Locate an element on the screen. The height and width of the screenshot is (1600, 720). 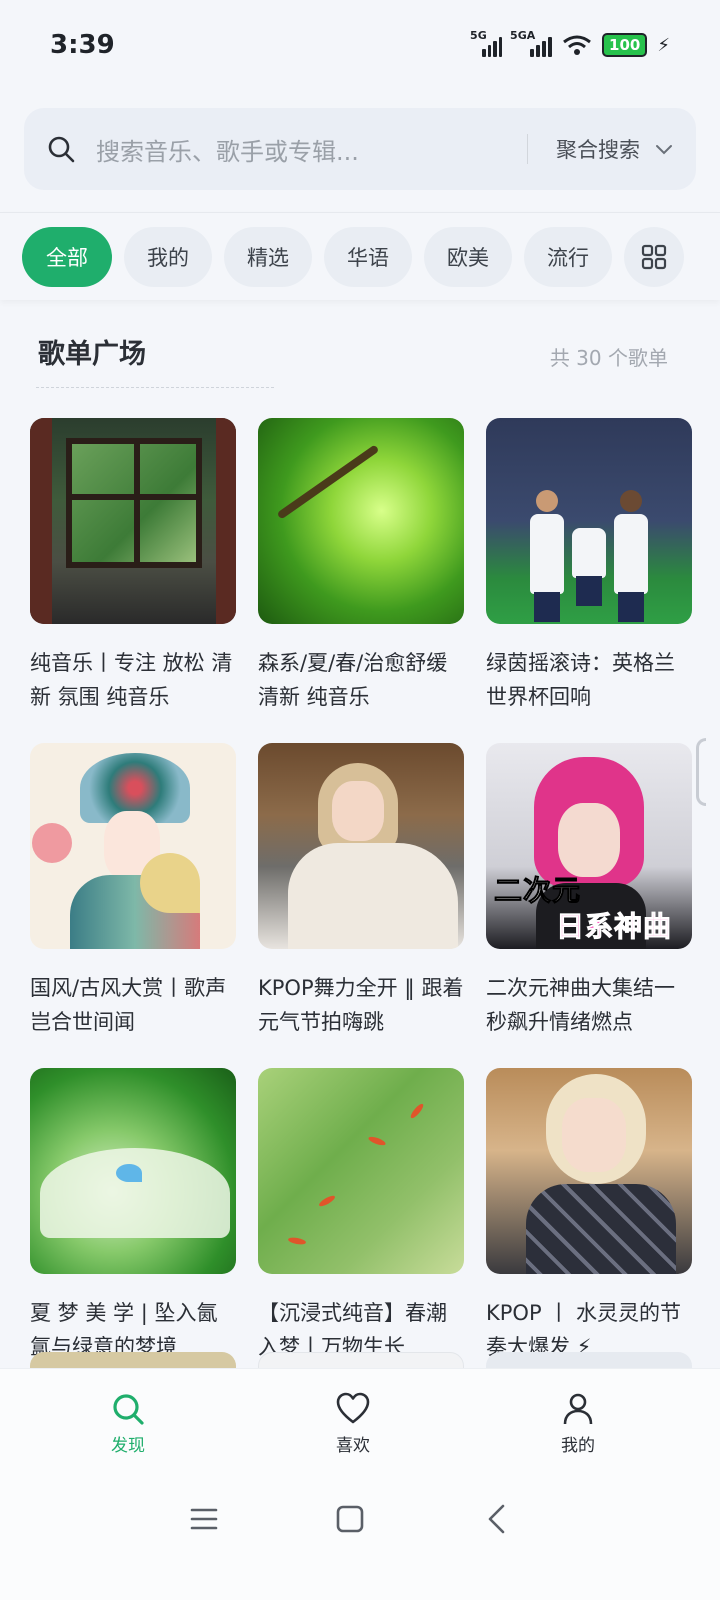
search-divider is located at coordinates (527, 149).